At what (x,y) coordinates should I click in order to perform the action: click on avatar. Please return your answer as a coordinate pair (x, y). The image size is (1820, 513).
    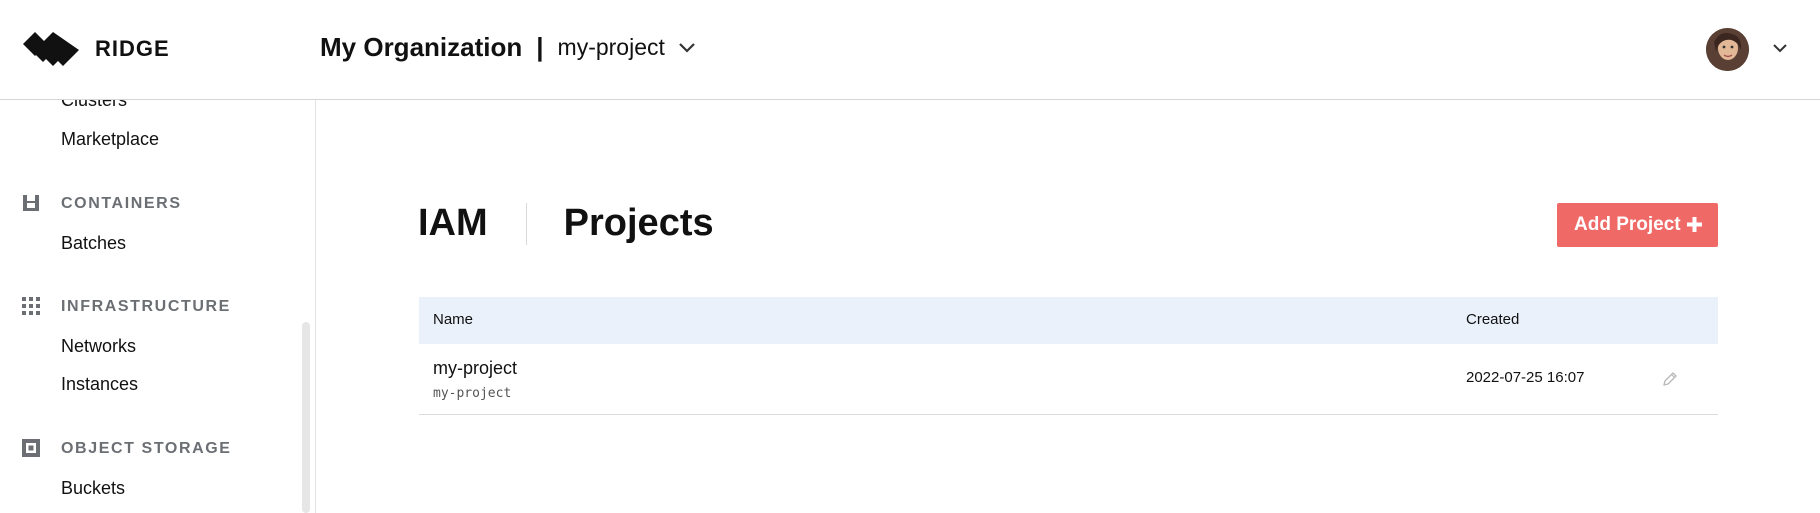
    Looking at the image, I should click on (1727, 49).